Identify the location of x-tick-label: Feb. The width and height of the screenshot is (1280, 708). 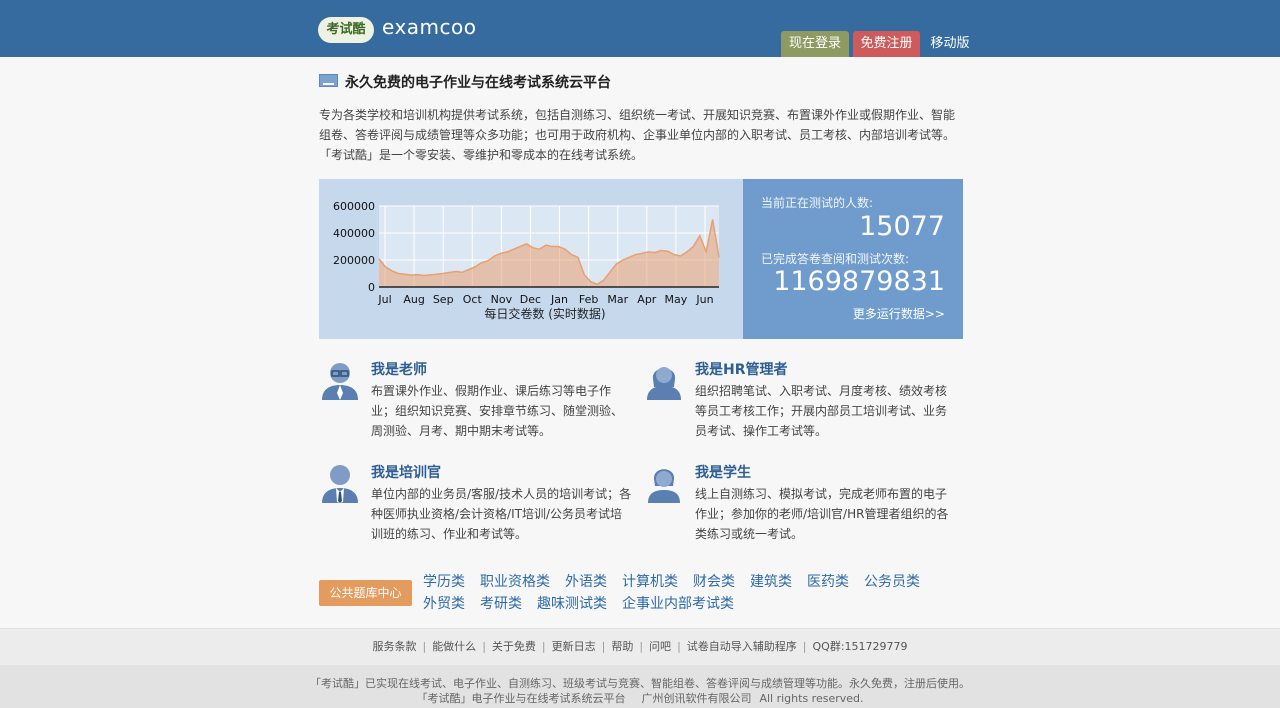
(588, 299).